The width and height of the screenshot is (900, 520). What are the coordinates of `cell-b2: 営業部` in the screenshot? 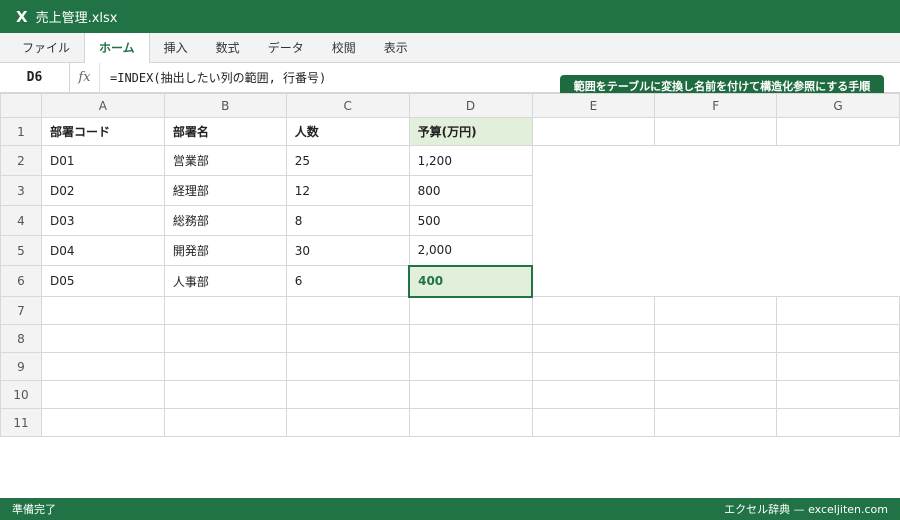 It's located at (225, 160).